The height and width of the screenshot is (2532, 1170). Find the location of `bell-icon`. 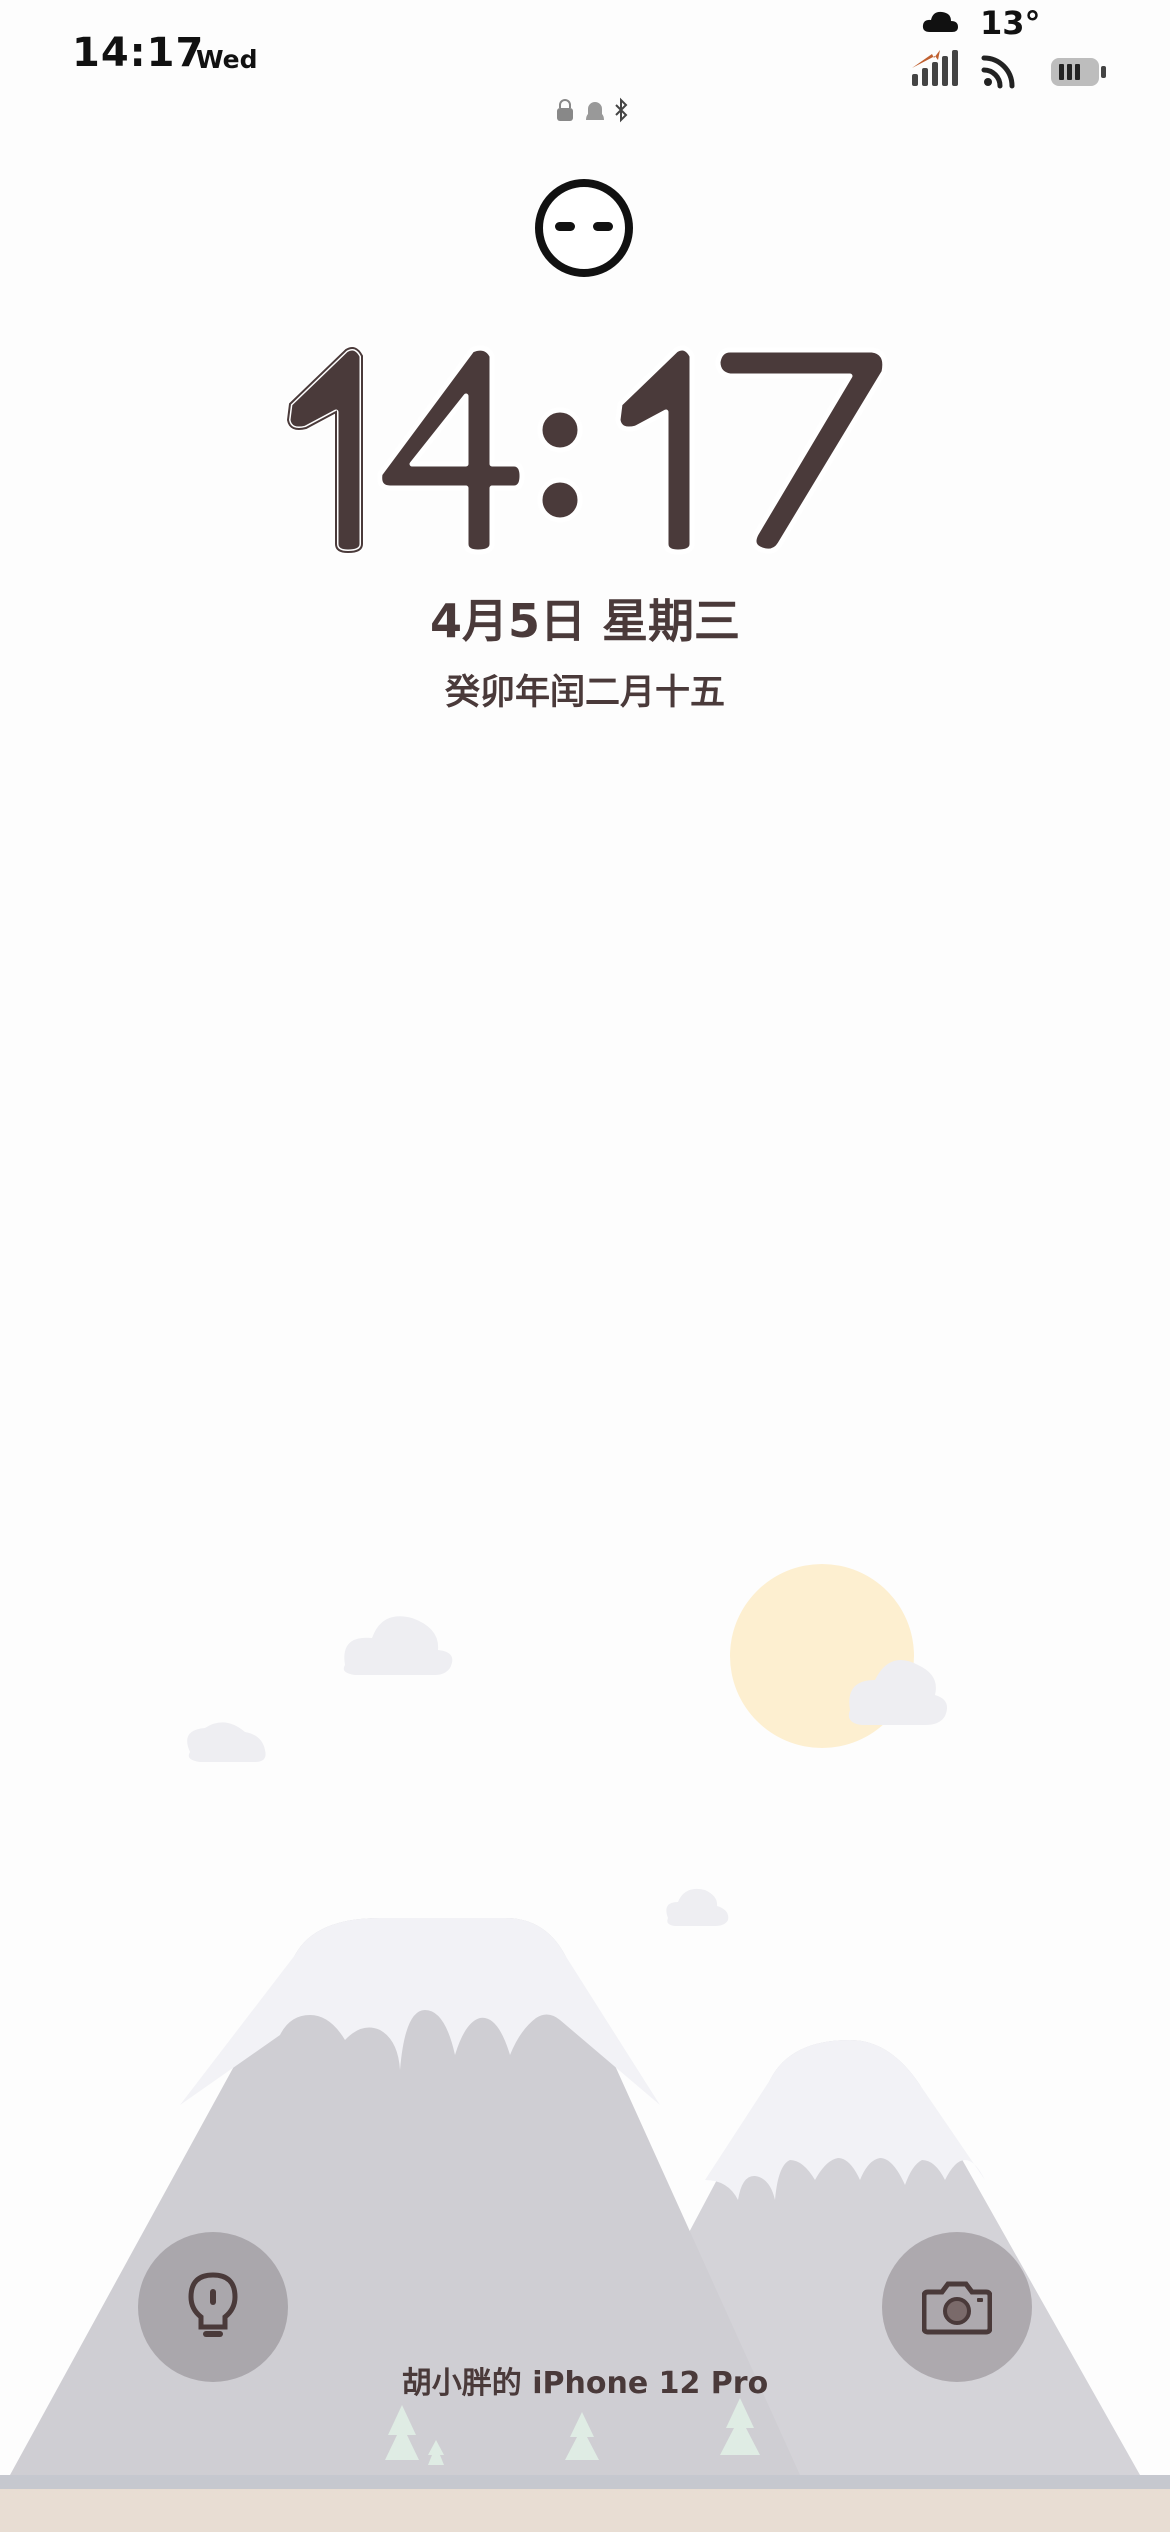

bell-icon is located at coordinates (595, 111).